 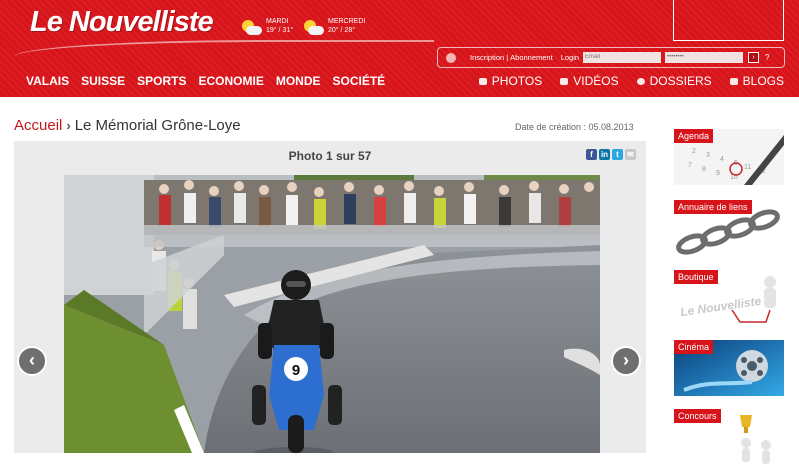 I want to click on promo-tag: Concours, so click(x=697, y=416).